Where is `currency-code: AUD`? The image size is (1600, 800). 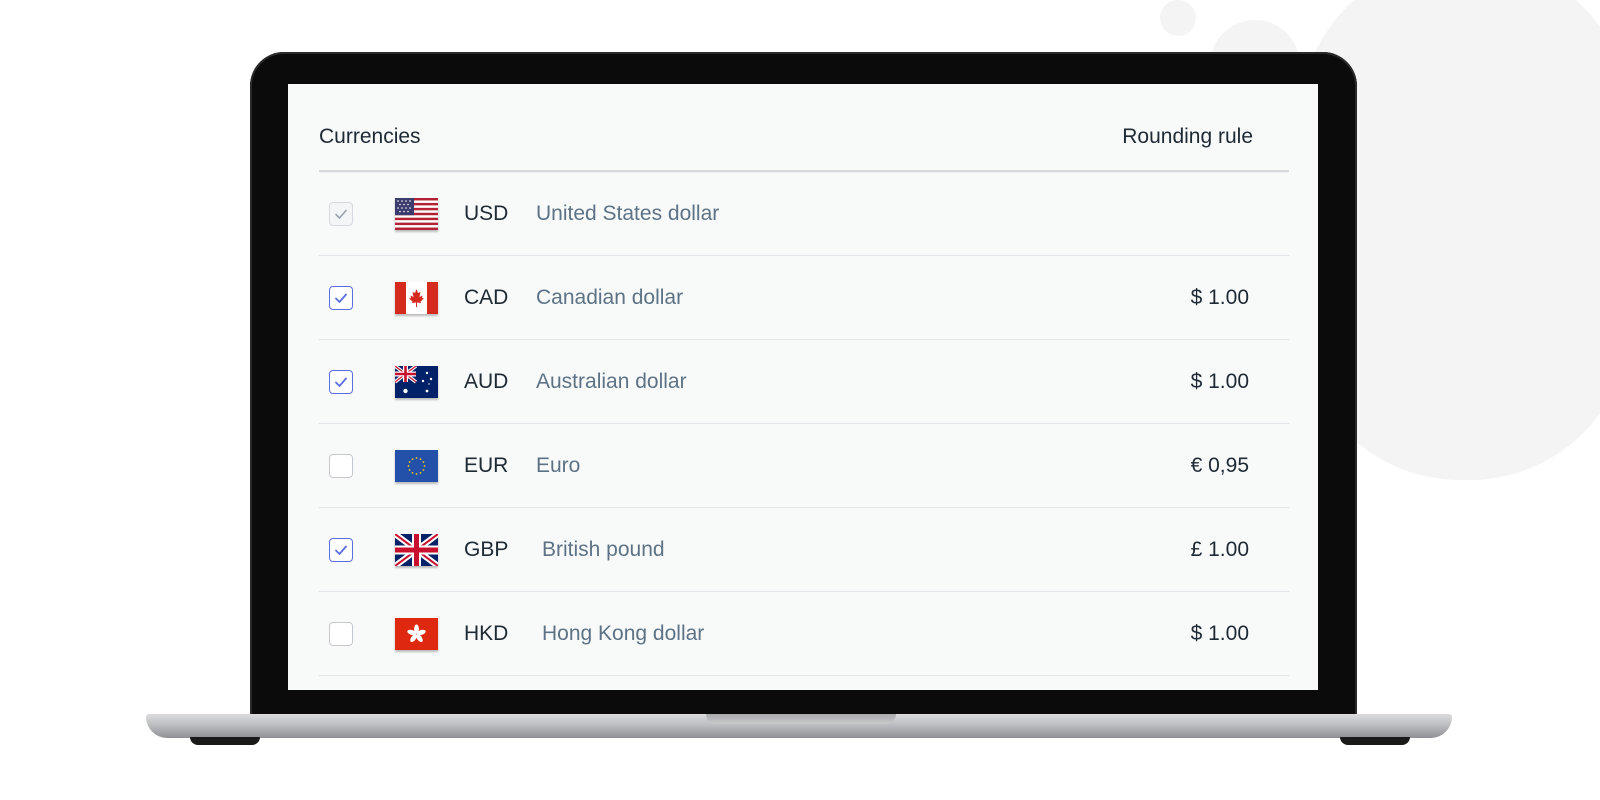
currency-code: AUD is located at coordinates (486, 381).